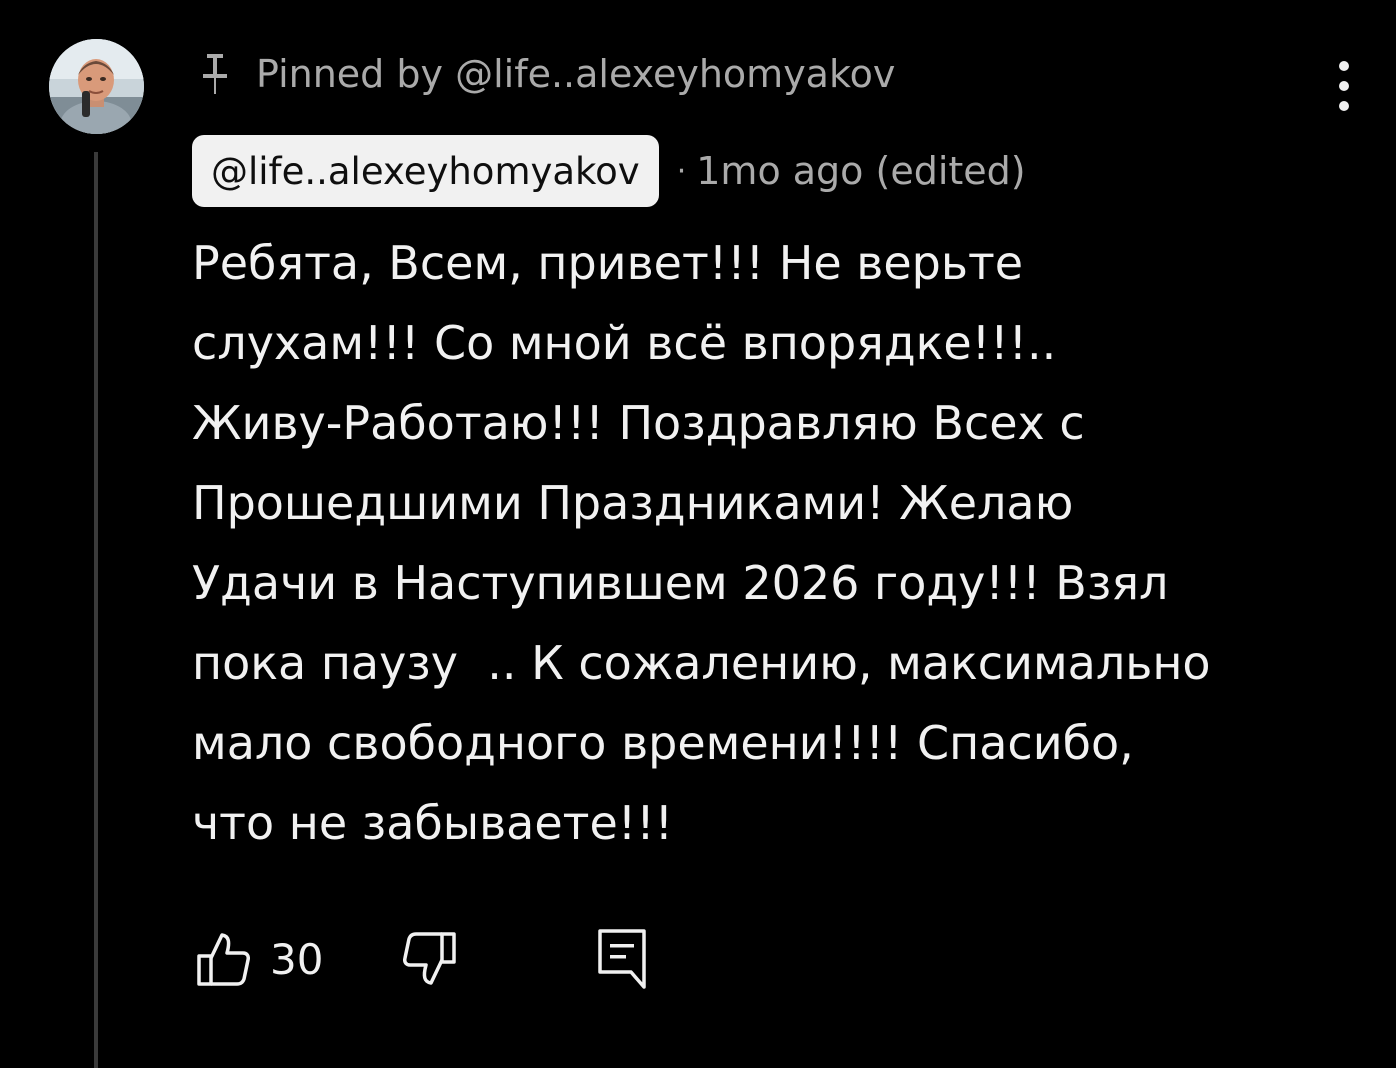 The width and height of the screenshot is (1396, 1068). I want to click on pinned-label: Pinned by @life..alexeyhomyakov, so click(576, 74).